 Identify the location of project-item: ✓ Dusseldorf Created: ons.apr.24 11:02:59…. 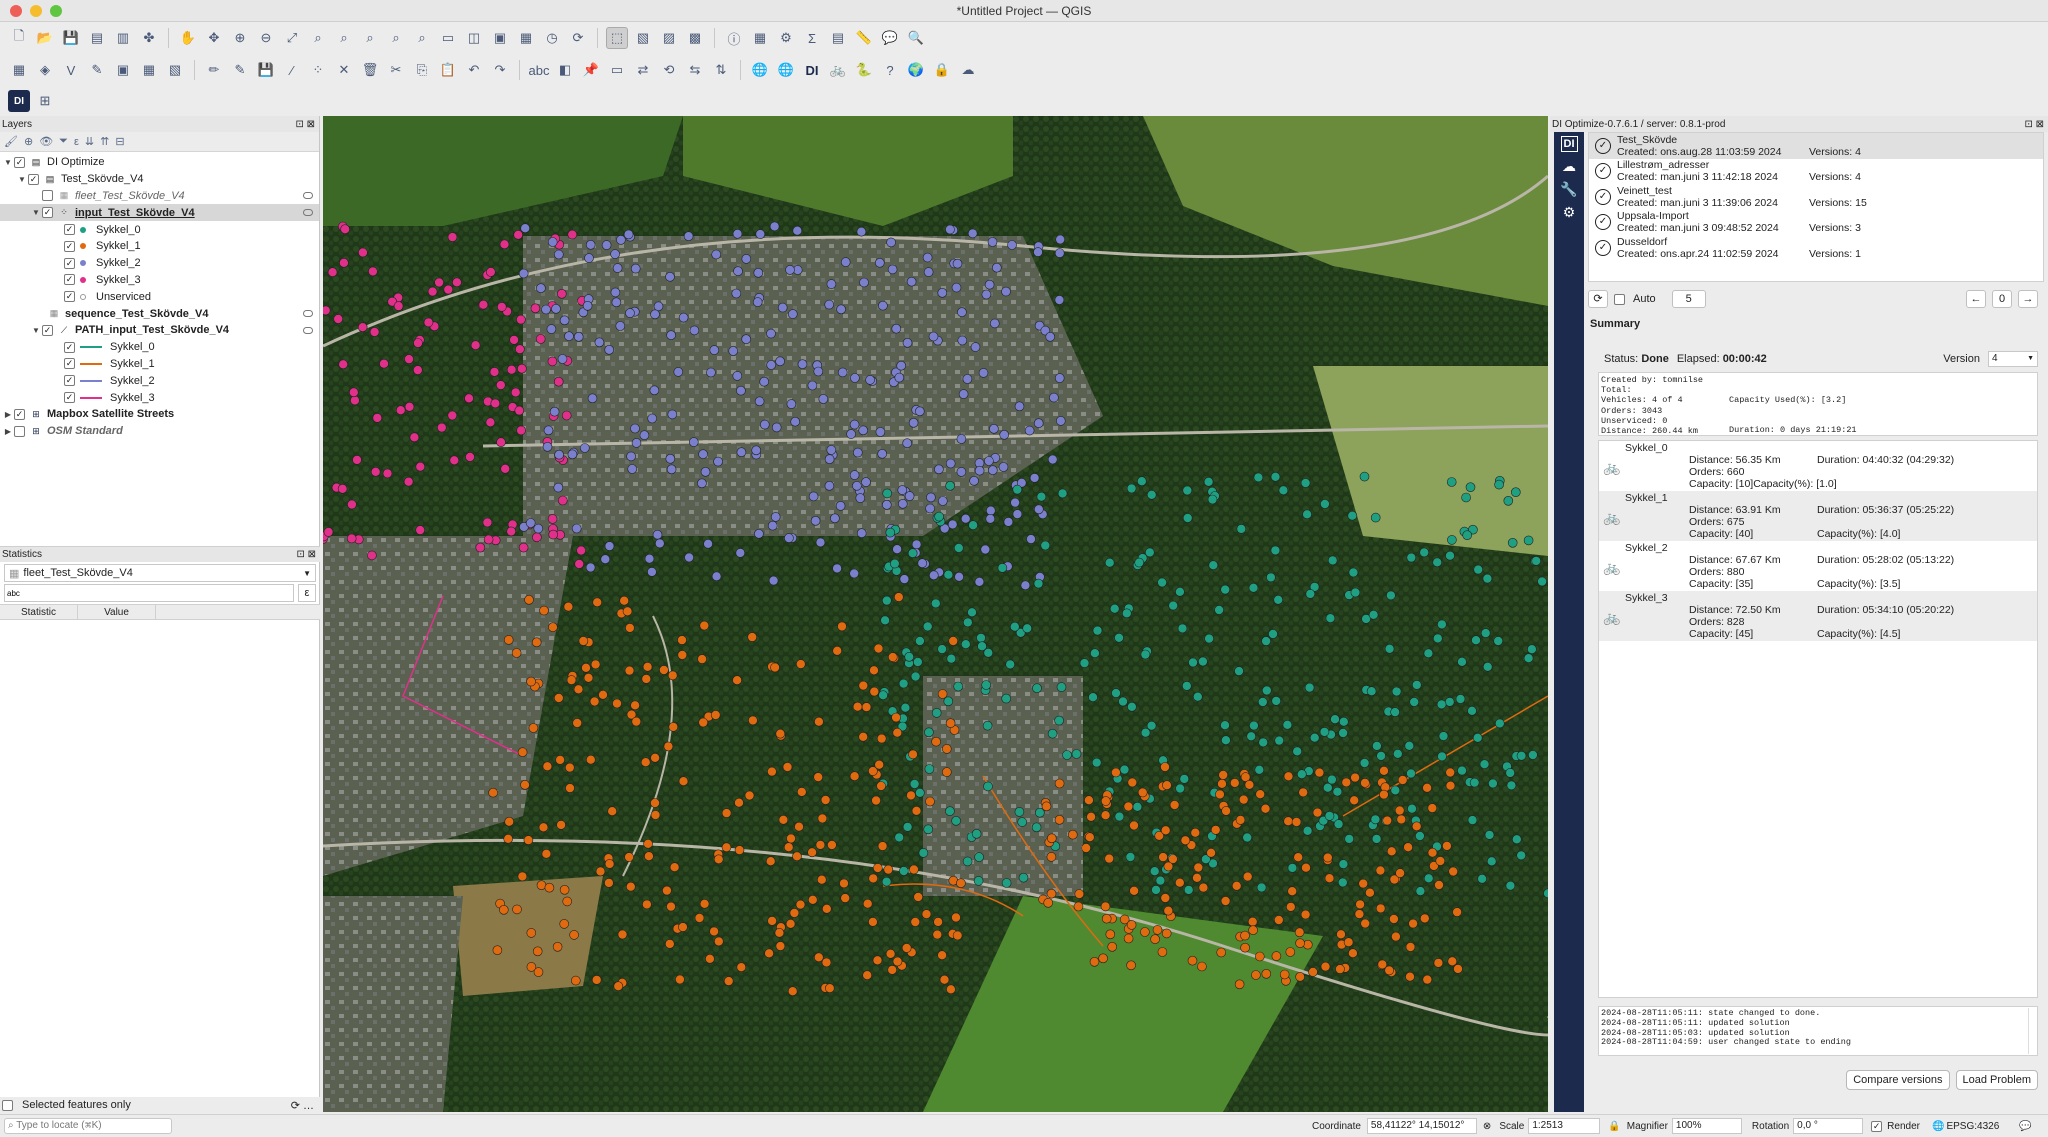
(1816, 248).